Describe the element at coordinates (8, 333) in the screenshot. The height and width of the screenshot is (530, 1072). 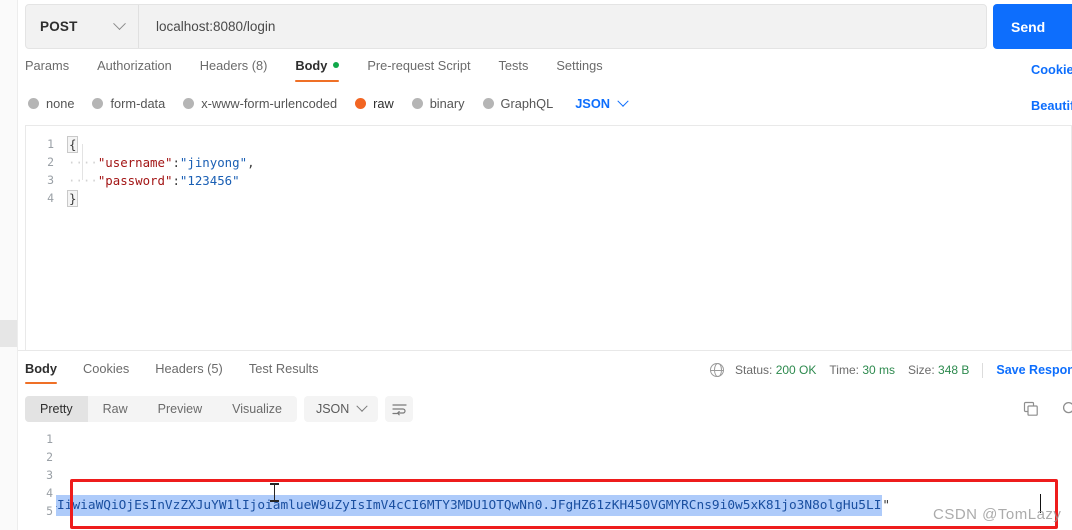
I see `sidebar-scroll-thumb` at that location.